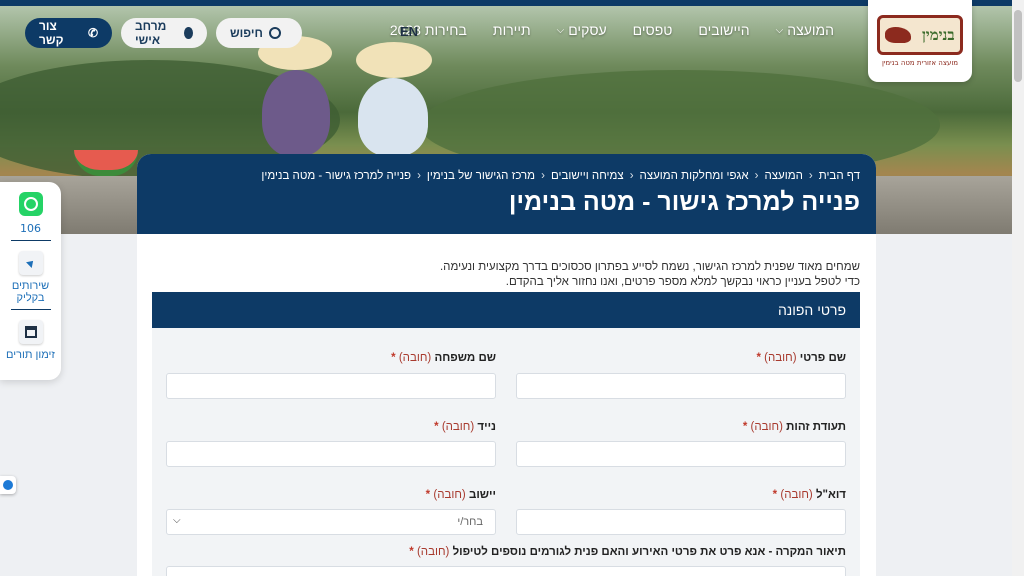  I want to click on breadcrumb-council: המועצה, so click(783, 176).